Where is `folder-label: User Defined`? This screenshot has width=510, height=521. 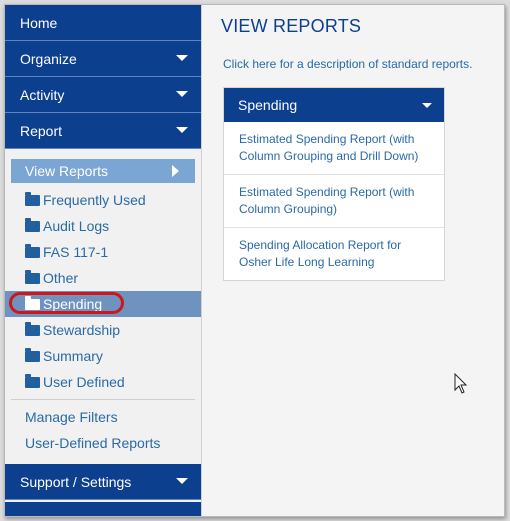
folder-label: User Defined is located at coordinates (84, 382).